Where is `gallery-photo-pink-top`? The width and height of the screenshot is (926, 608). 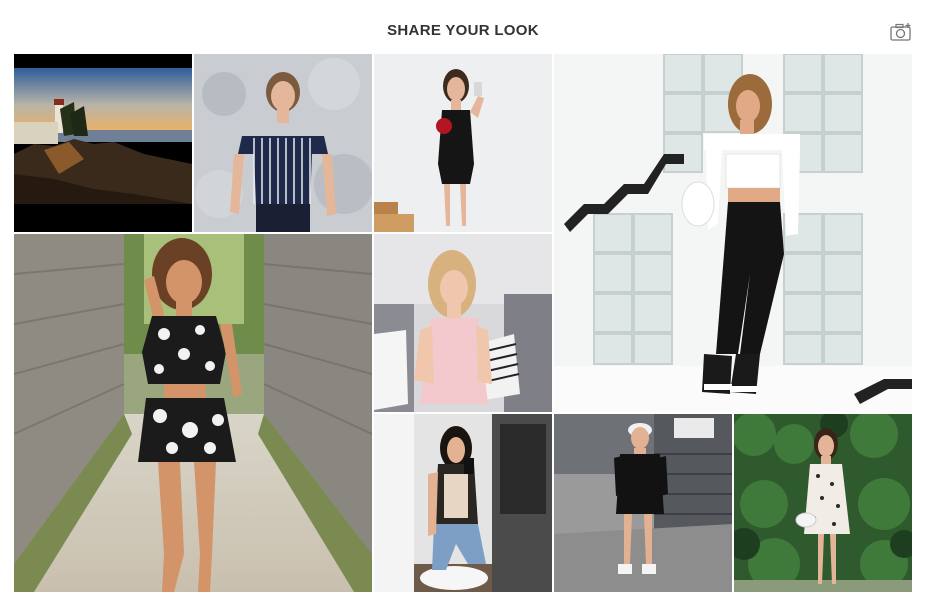
gallery-photo-pink-top is located at coordinates (463, 323).